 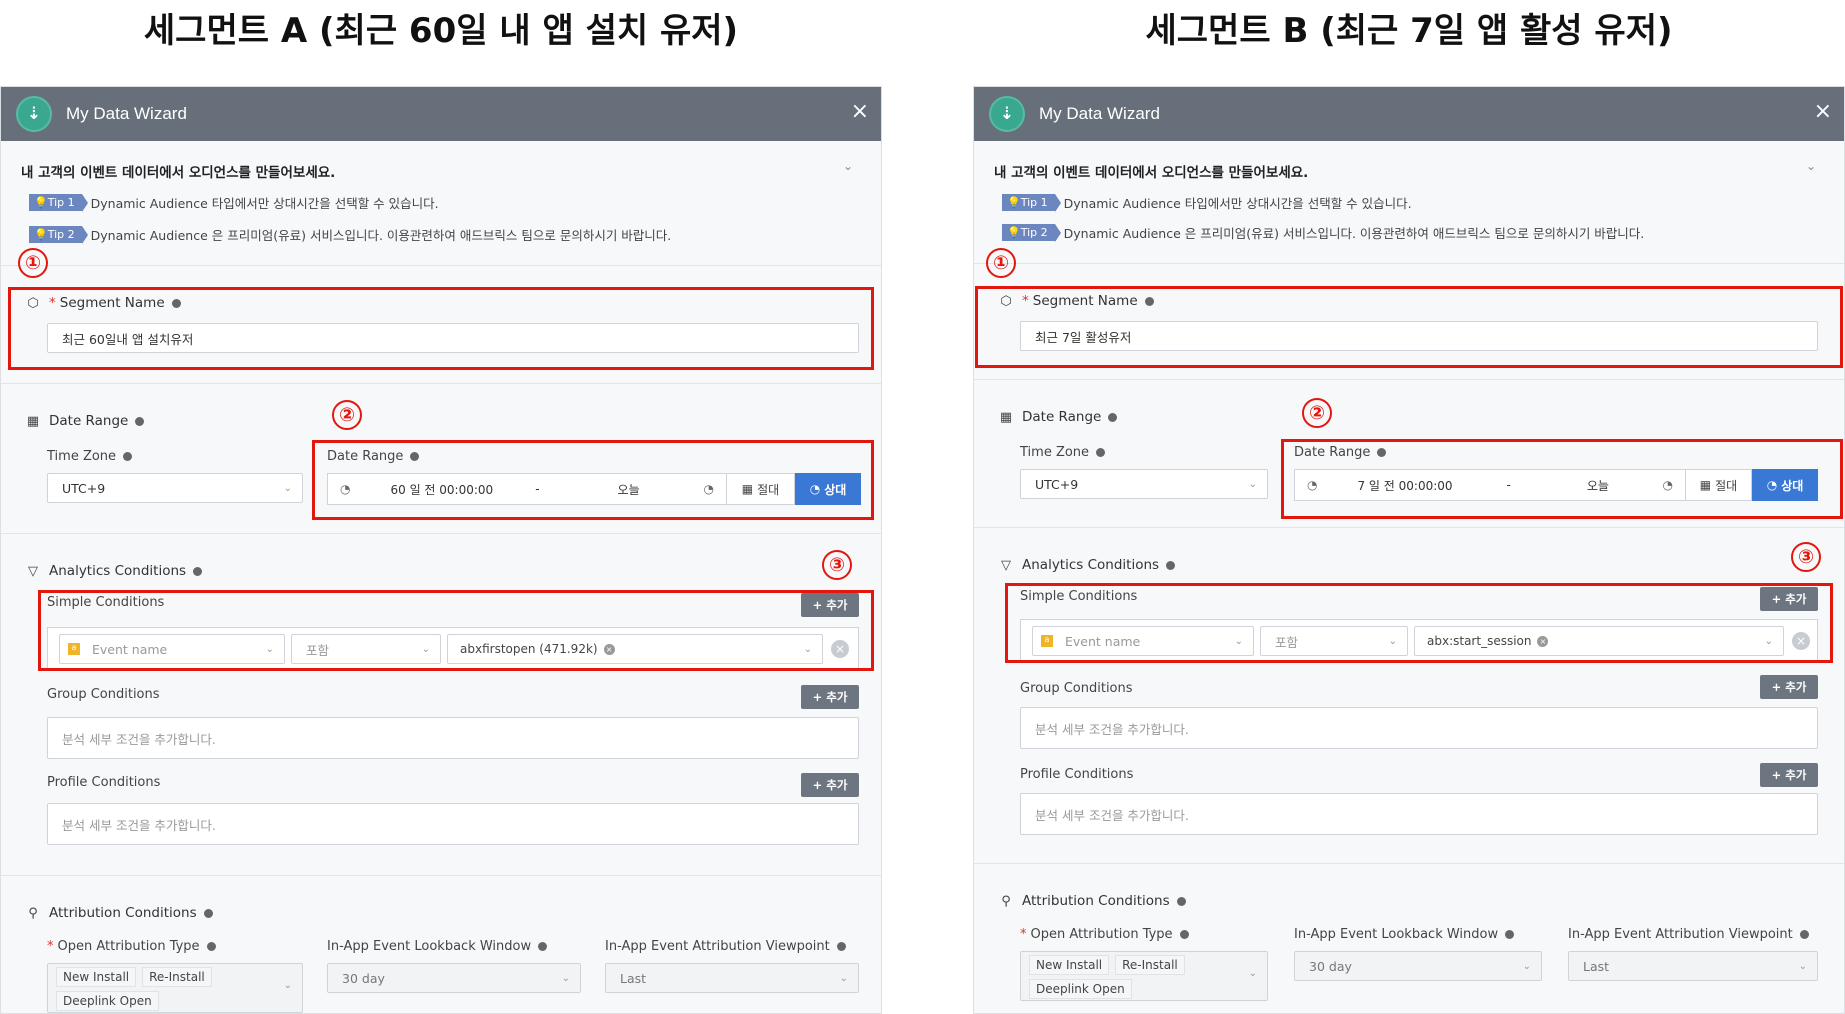 What do you see at coordinates (1099, 113) in the screenshot?
I see `app-title: My Data Wizard` at bounding box center [1099, 113].